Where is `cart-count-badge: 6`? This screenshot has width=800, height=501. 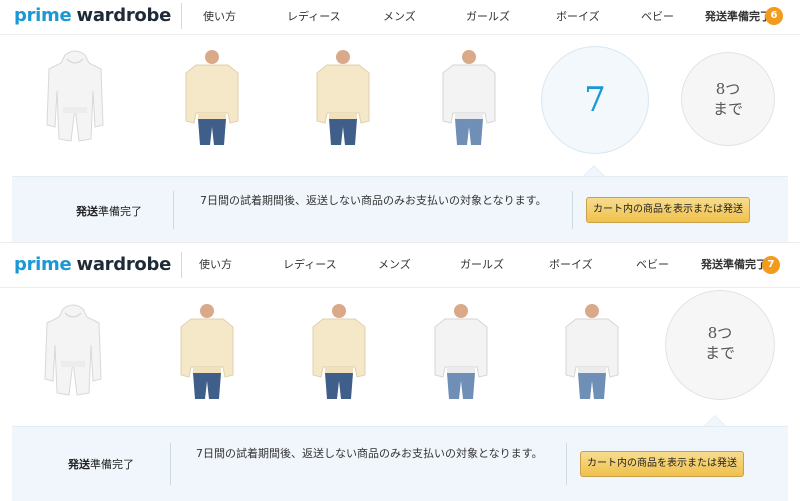
cart-count-badge: 6 is located at coordinates (774, 16).